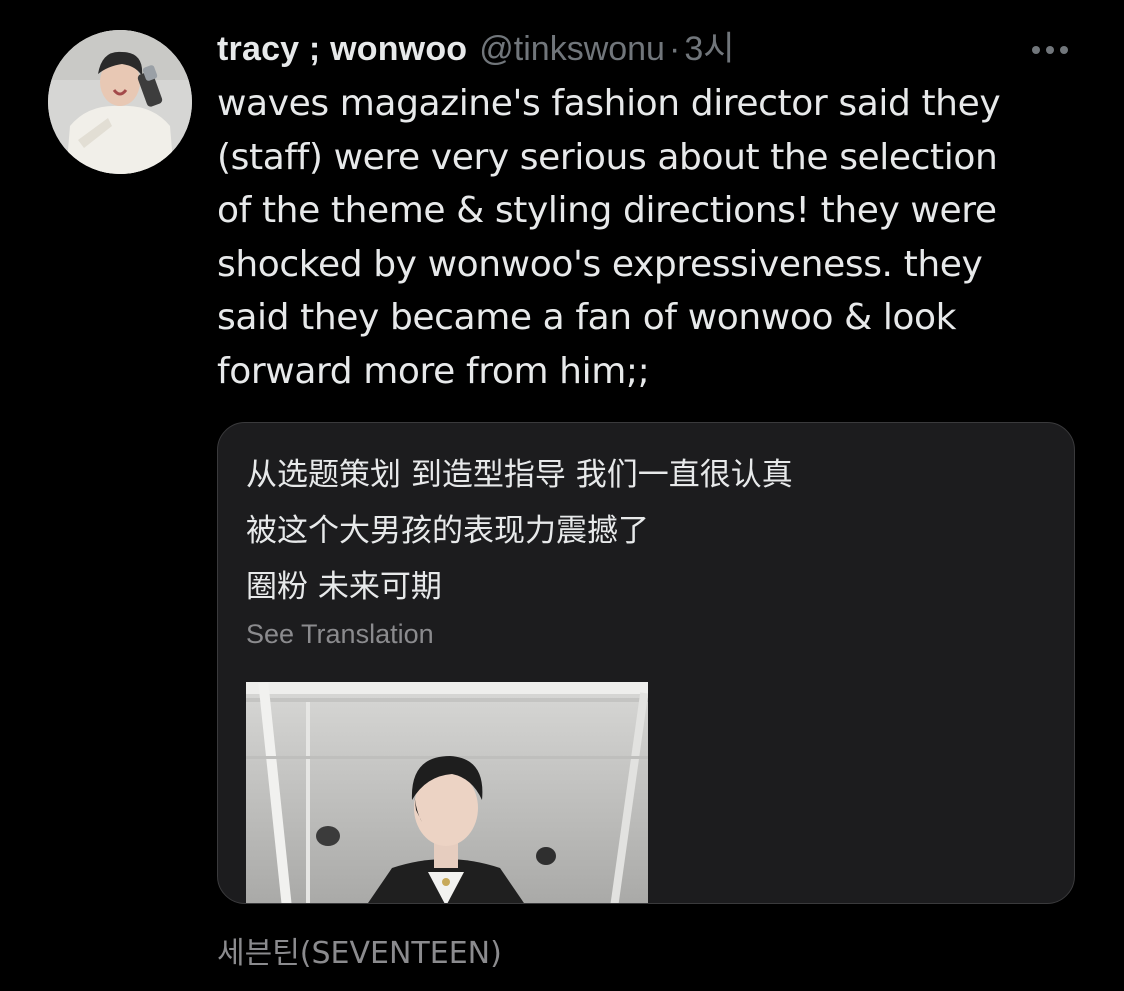 The image size is (1124, 991). What do you see at coordinates (587, 317) in the screenshot?
I see `tweet-text-line: said they became a fan of wonwoo & look` at bounding box center [587, 317].